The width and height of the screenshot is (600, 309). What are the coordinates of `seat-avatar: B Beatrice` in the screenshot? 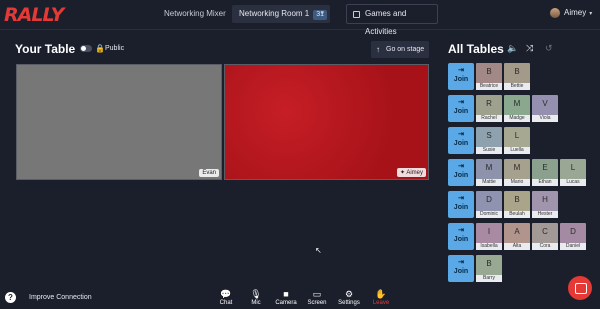 It's located at (489, 76).